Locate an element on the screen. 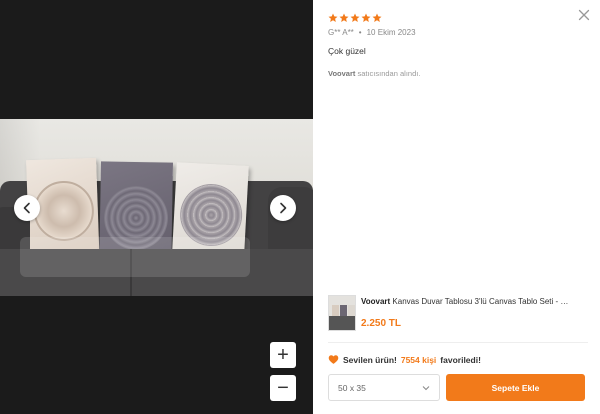 The image size is (600, 414). favorite-suffix: favoriledi! is located at coordinates (460, 359).